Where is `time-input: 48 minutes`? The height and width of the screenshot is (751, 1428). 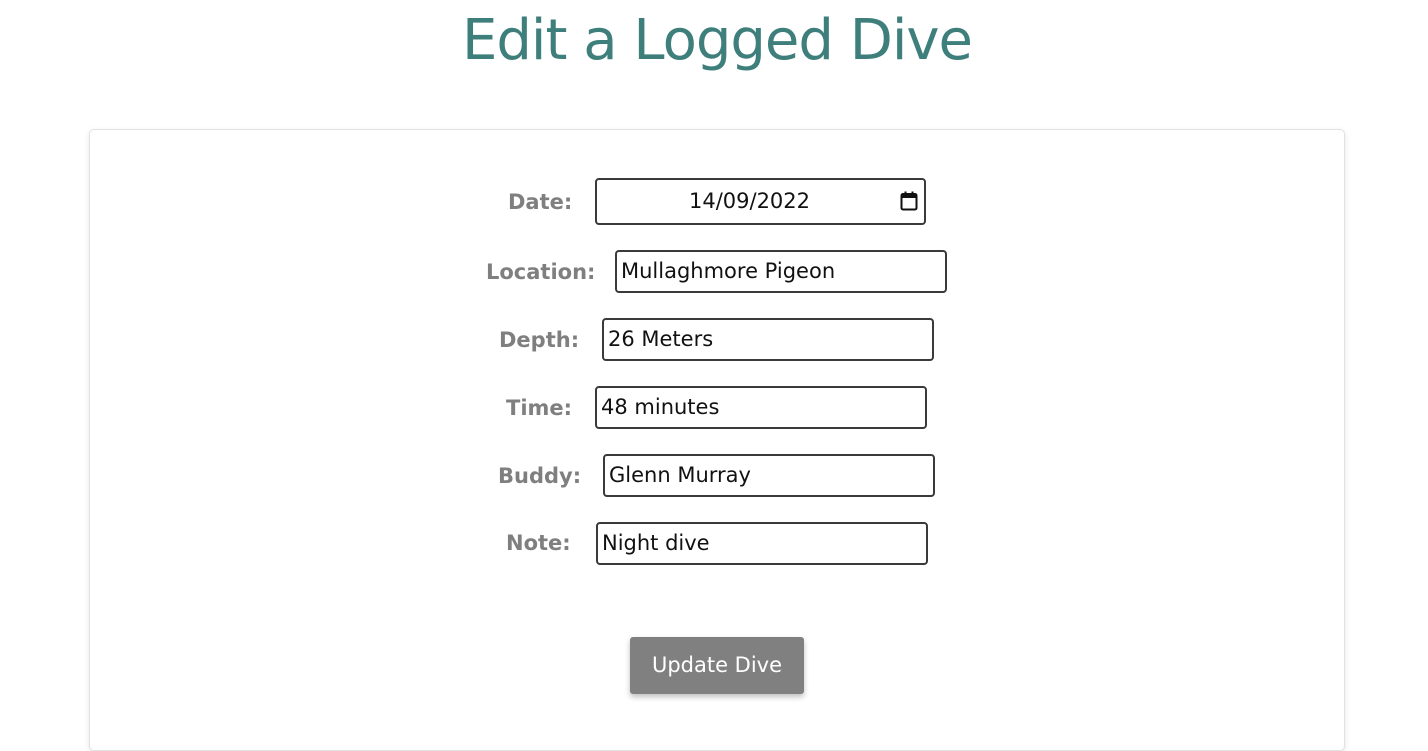 time-input: 48 minutes is located at coordinates (761, 407).